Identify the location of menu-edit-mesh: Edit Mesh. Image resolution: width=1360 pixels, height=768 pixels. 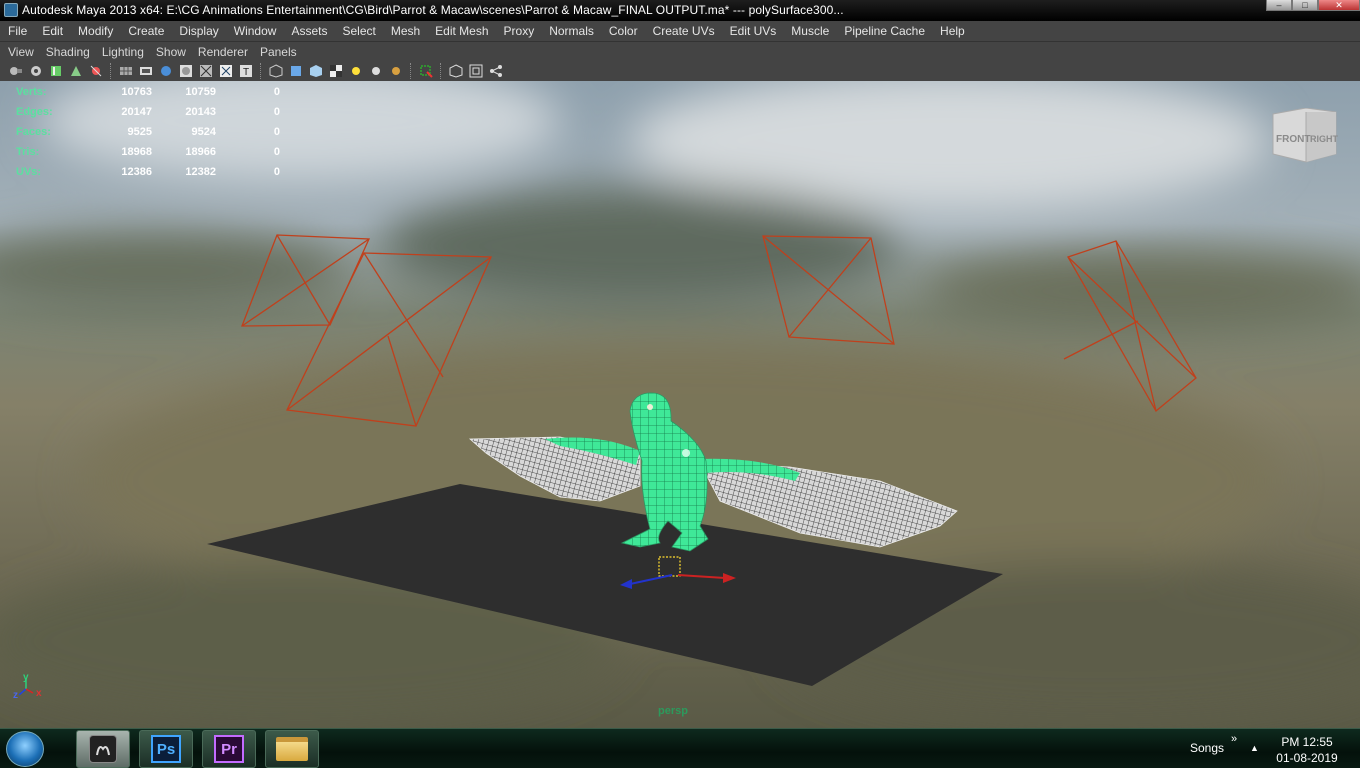
(461, 31).